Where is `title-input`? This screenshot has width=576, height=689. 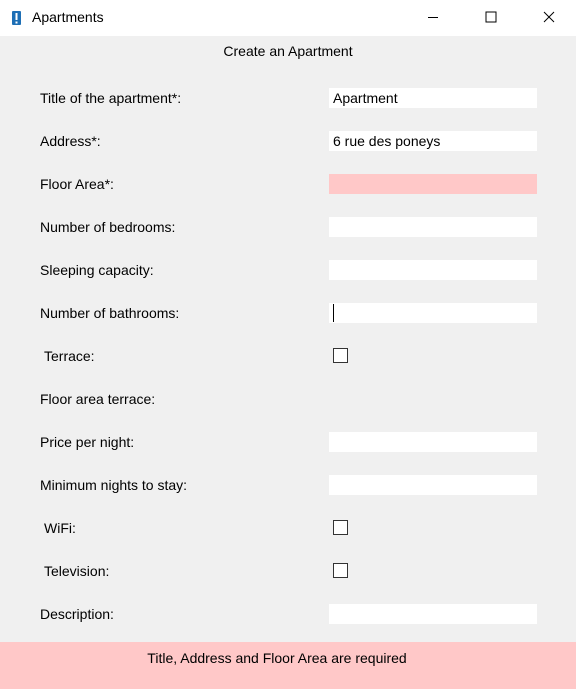 title-input is located at coordinates (433, 98).